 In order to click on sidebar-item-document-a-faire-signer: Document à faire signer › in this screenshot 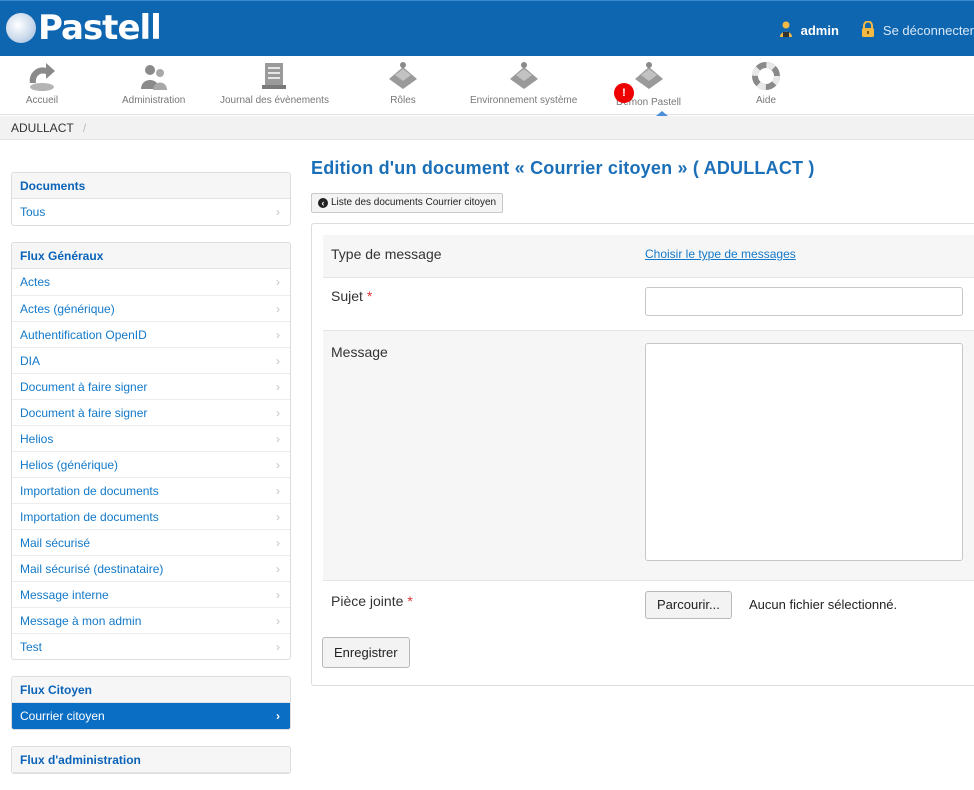, I will do `click(151, 386)`.